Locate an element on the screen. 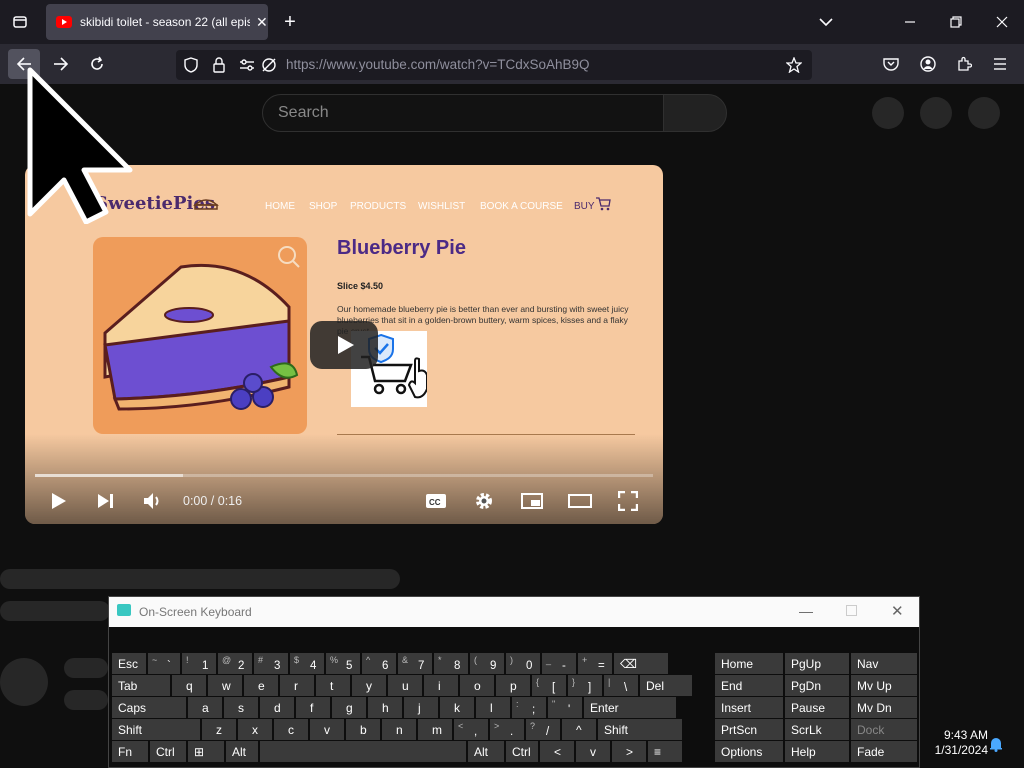 This screenshot has width=1024, height=768. key-symbol-3-9: . > is located at coordinates (507, 729).